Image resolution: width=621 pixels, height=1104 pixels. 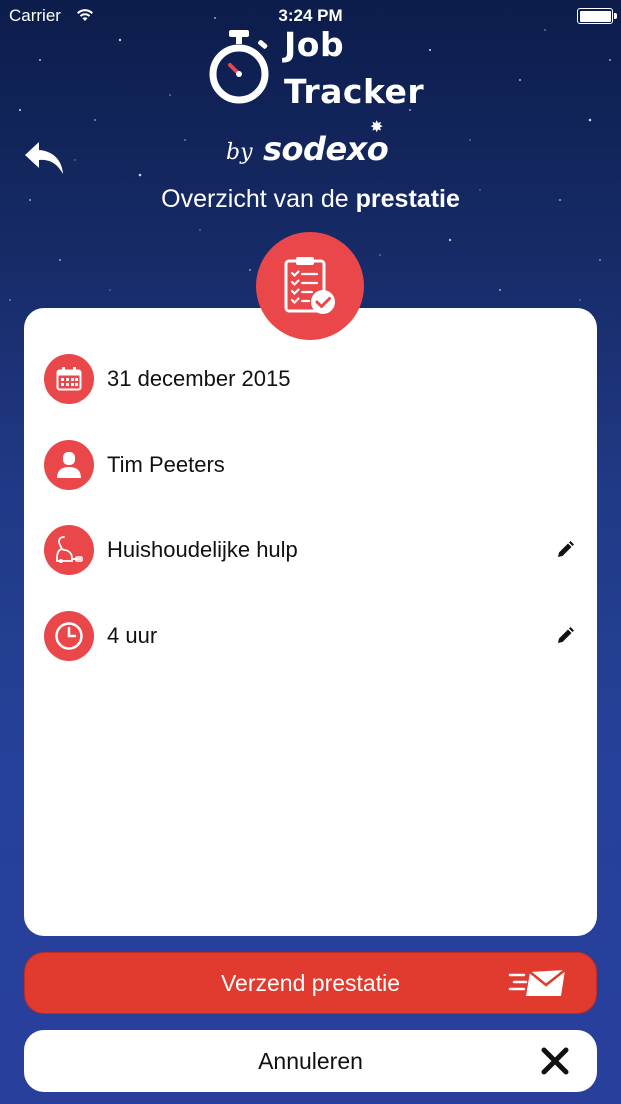 I want to click on star-icon: ✸, so click(x=377, y=127).